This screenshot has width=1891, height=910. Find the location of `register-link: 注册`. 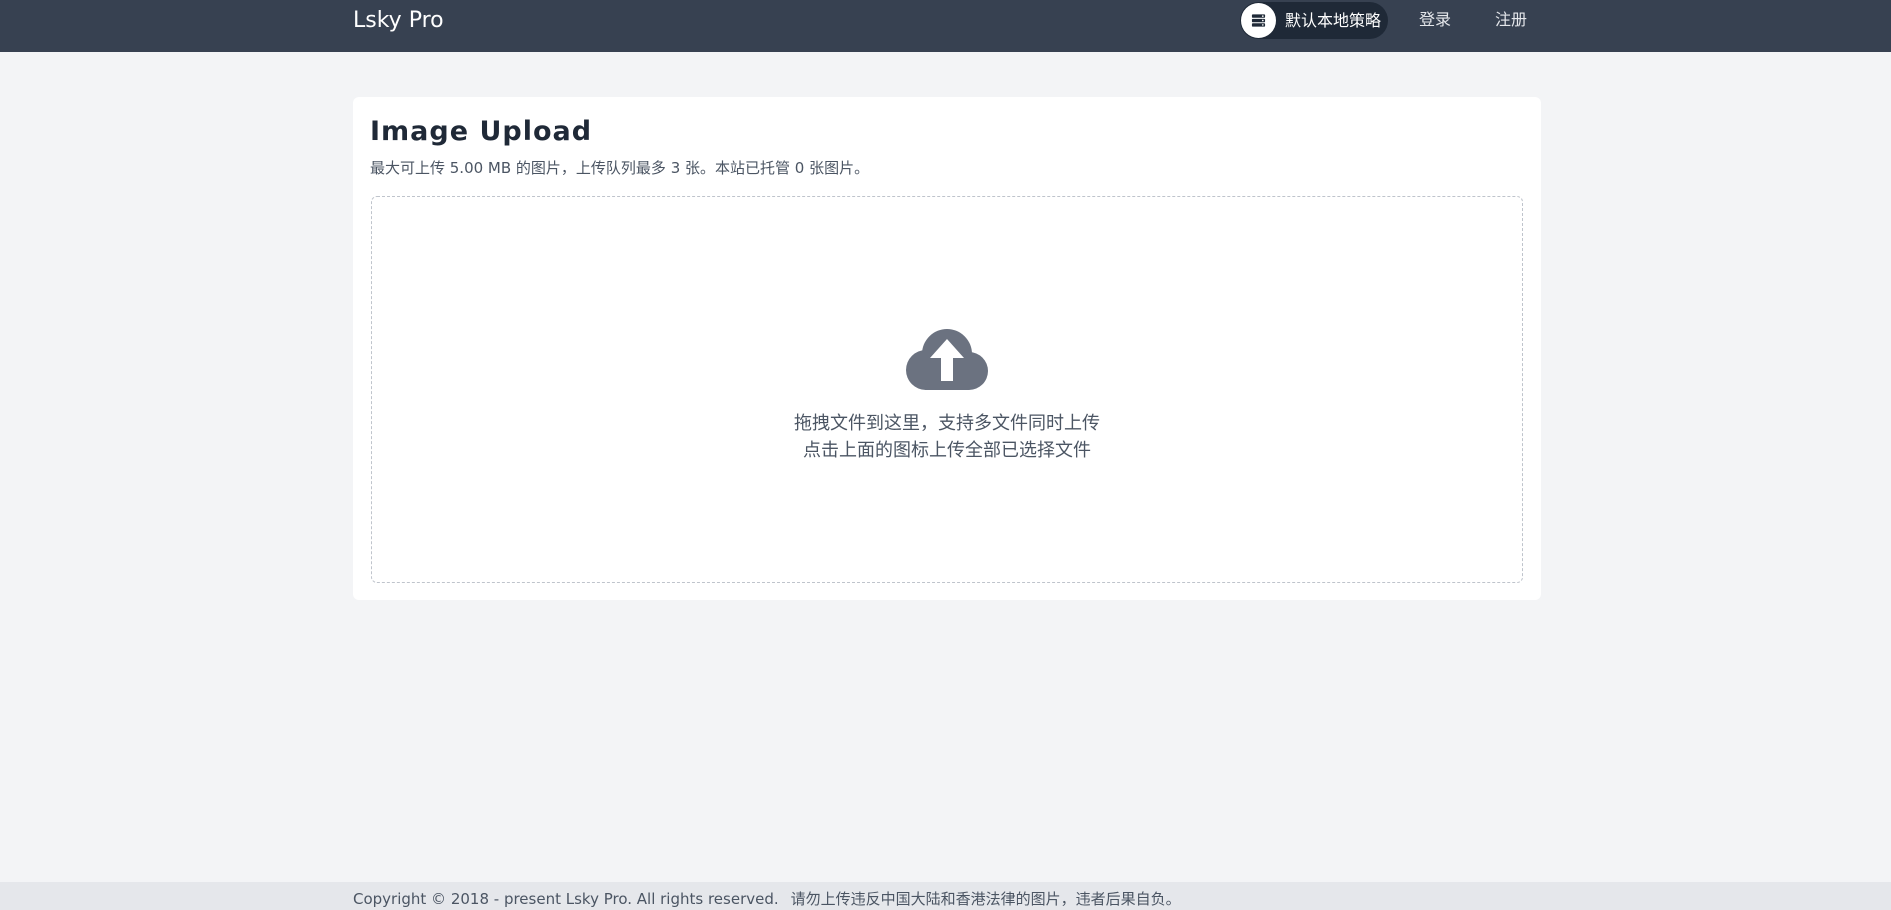

register-link: 注册 is located at coordinates (1511, 20).